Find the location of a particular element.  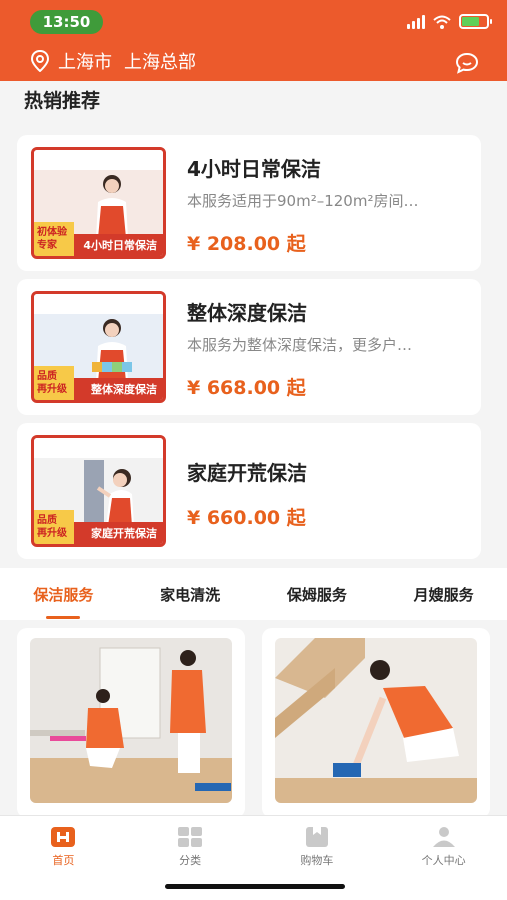

battery-icon is located at coordinates (475, 21).